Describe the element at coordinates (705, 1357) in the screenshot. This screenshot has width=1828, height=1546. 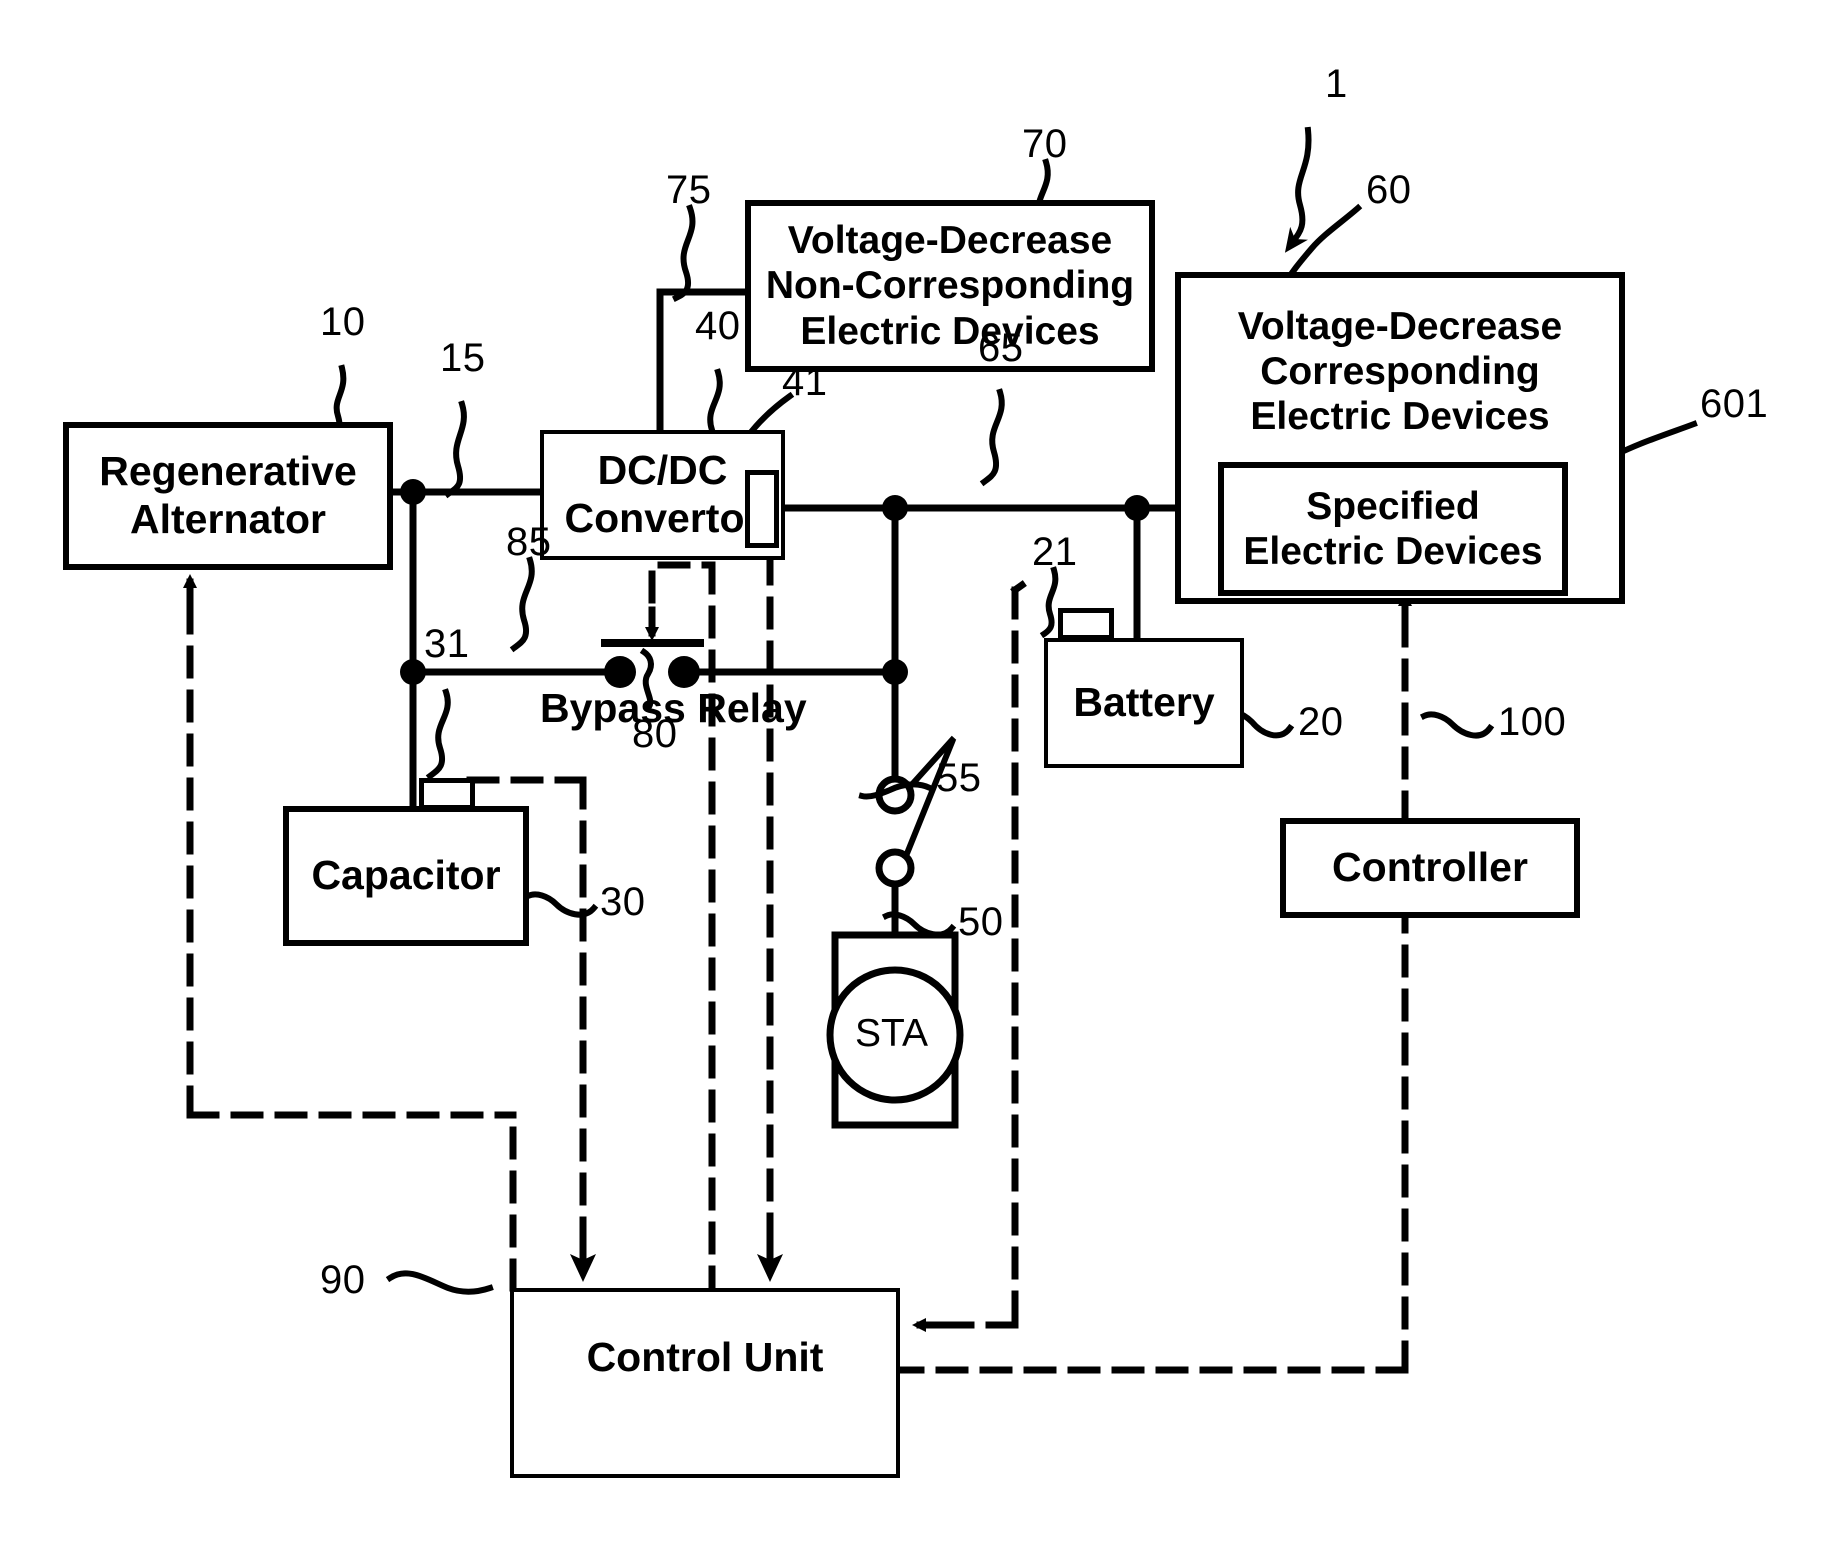
I see `control-unit-label: Control Unit` at that location.